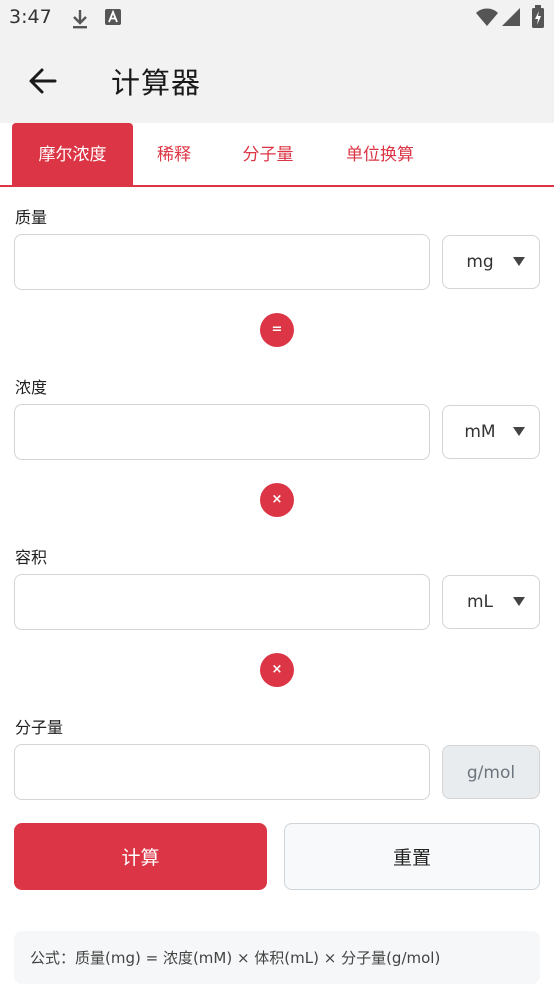 The image size is (554, 984). Describe the element at coordinates (538, 19) in the screenshot. I see `battery-icon` at that location.